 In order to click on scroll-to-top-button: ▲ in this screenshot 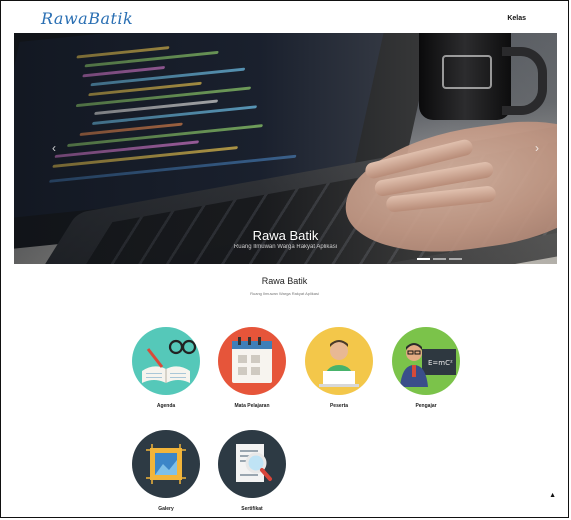, I will do `click(552, 495)`.